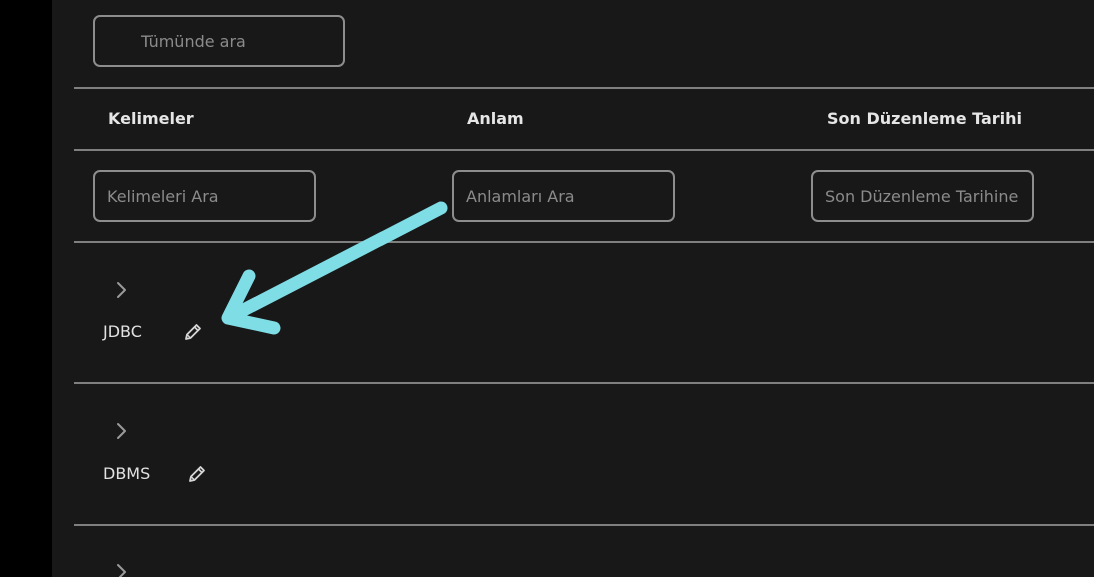 The image size is (1094, 577). What do you see at coordinates (922, 196) in the screenshot?
I see `last-edit-filter-input` at bounding box center [922, 196].